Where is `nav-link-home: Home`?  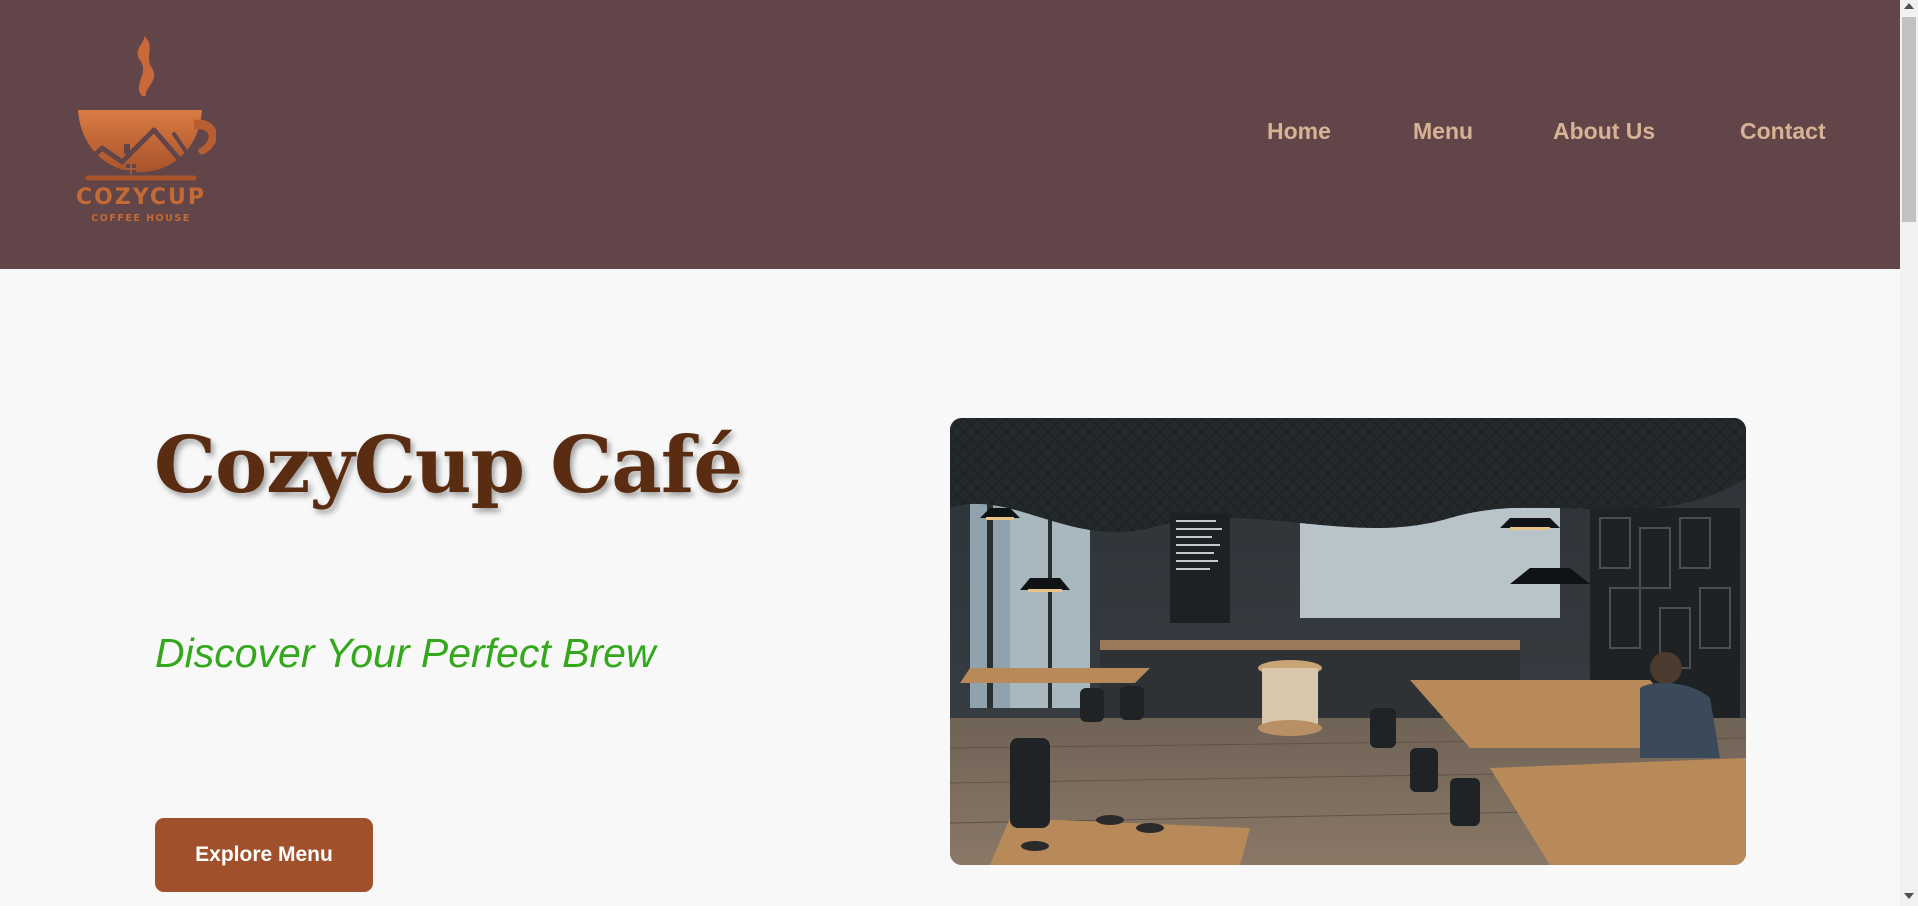
nav-link-home: Home is located at coordinates (1299, 131).